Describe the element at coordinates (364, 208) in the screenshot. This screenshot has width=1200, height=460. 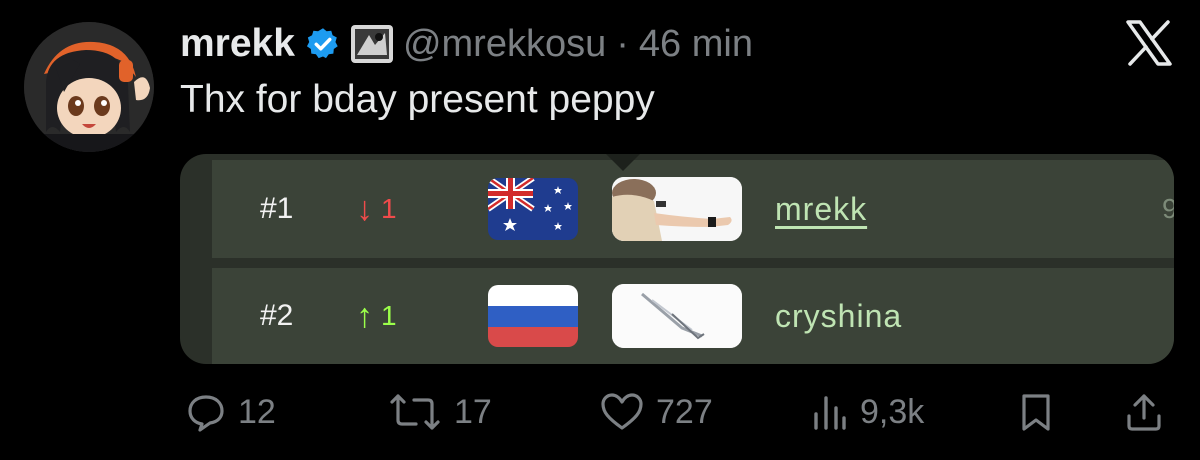
I see `arrow-down-icon: ↓` at that location.